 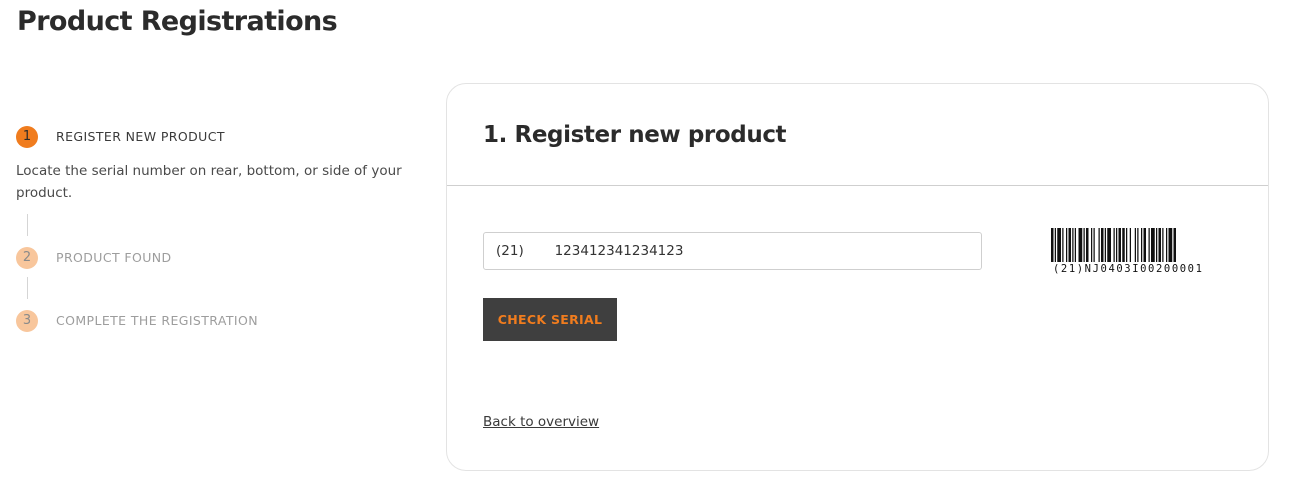 What do you see at coordinates (27, 137) in the screenshot?
I see `step-number-badge: 1` at bounding box center [27, 137].